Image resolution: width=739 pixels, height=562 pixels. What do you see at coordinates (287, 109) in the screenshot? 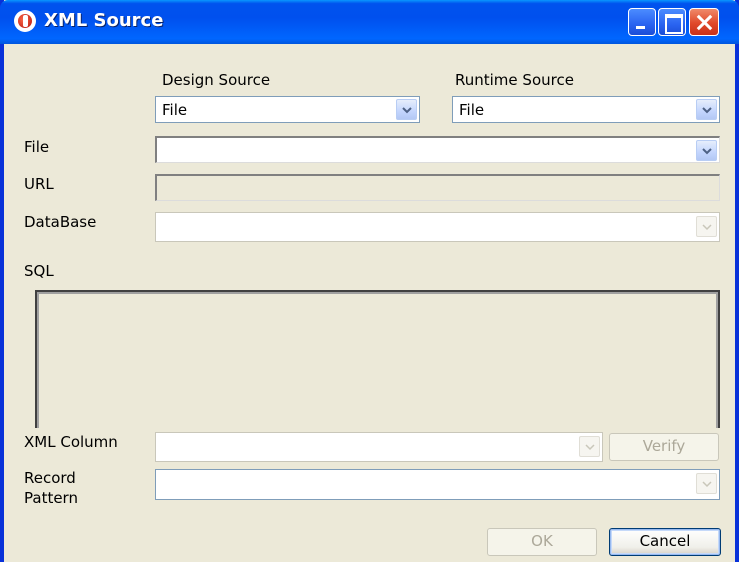
I see `design-source-select: File` at bounding box center [287, 109].